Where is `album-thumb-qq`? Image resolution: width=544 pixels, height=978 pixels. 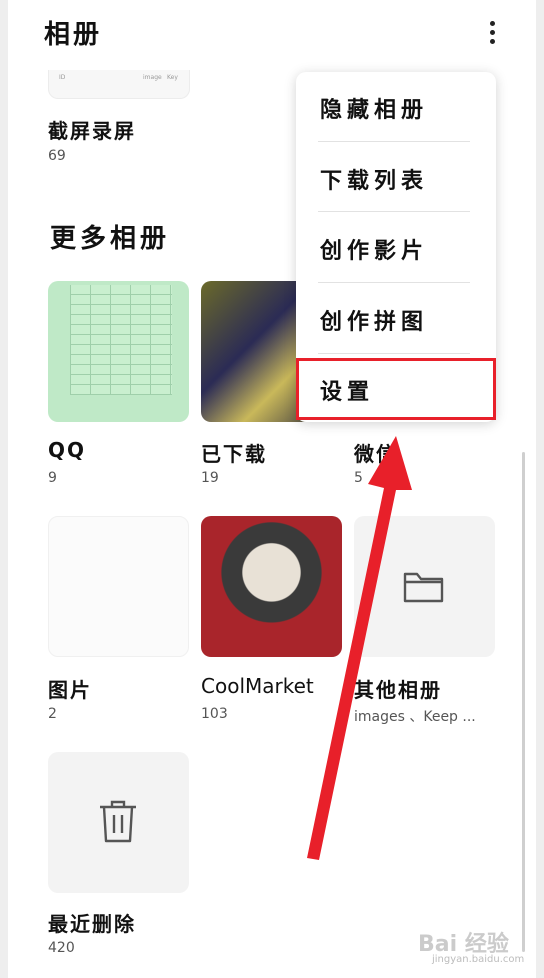
album-thumb-qq is located at coordinates (118, 351).